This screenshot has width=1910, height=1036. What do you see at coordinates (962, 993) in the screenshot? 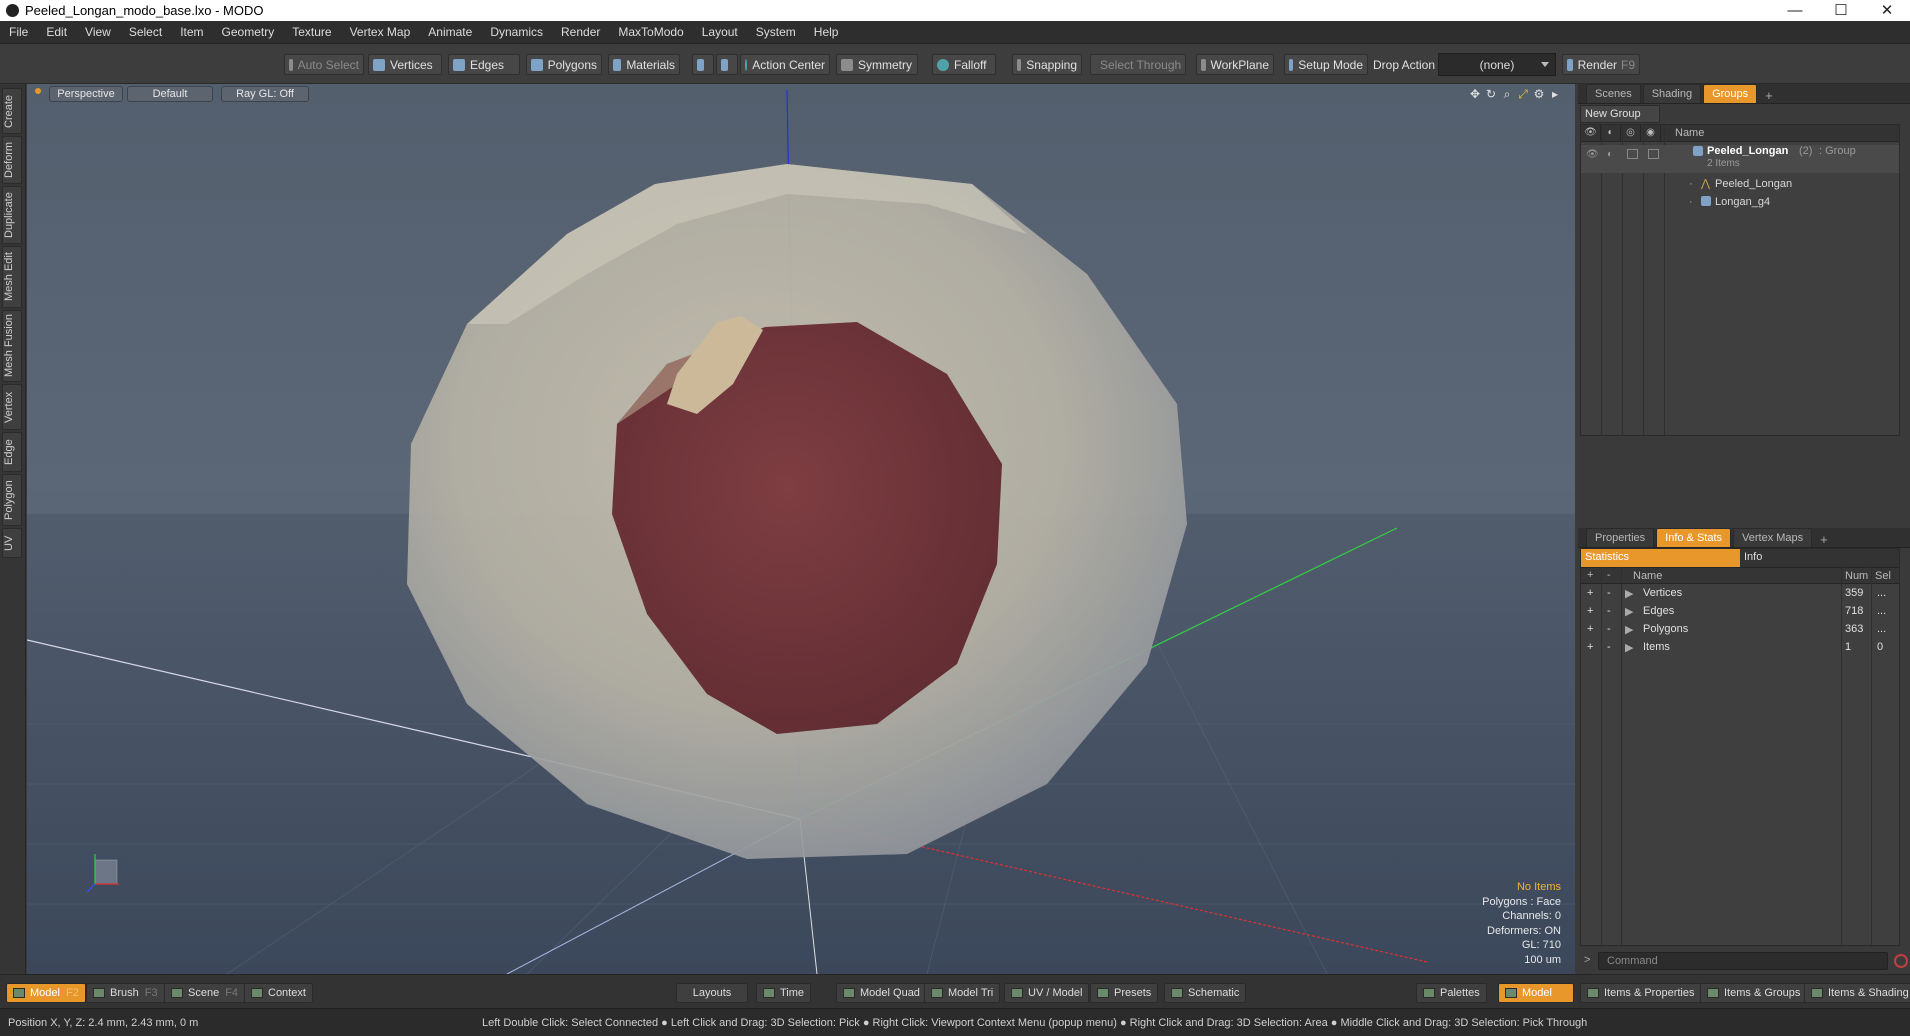
I see `model-tri-button: Model Tri` at bounding box center [962, 993].